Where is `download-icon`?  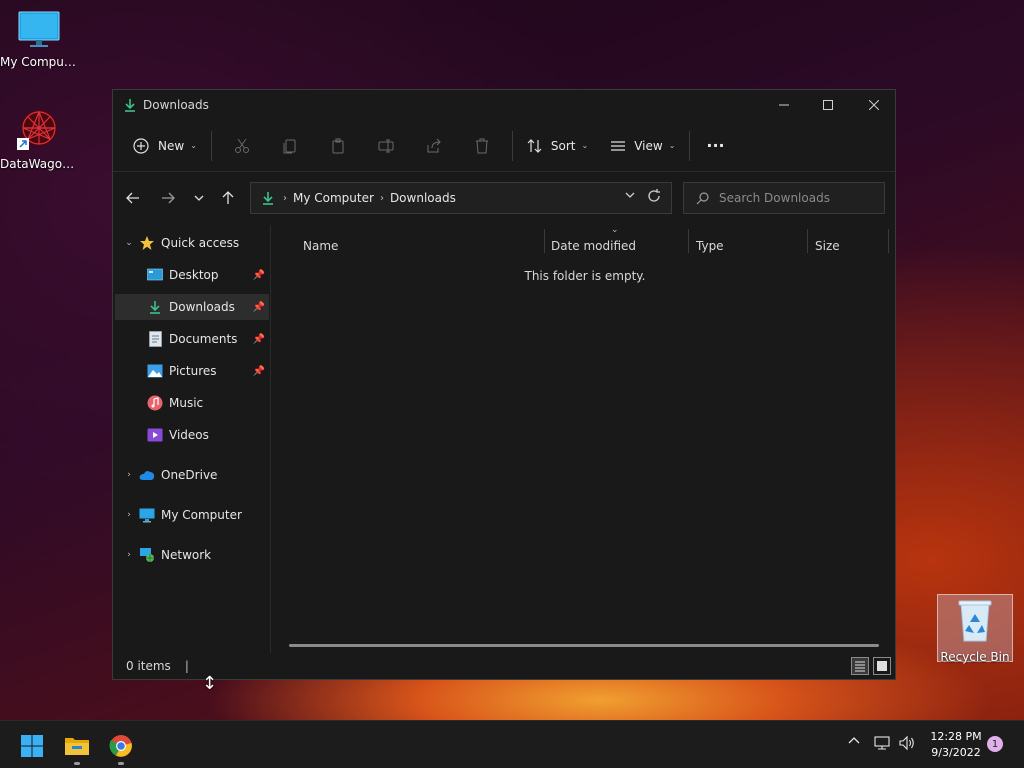
download-icon is located at coordinates (268, 198).